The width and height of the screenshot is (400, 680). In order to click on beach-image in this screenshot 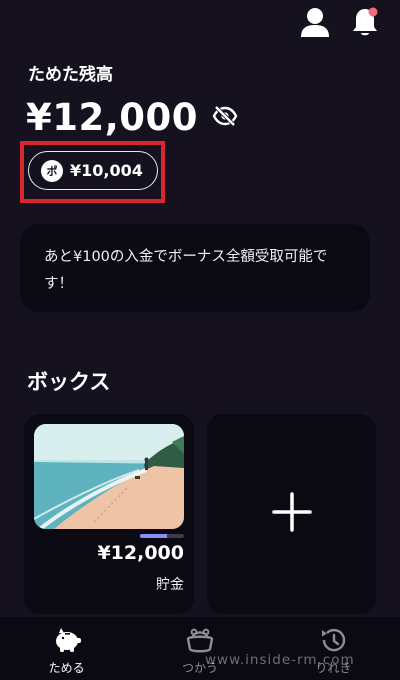, I will do `click(109, 476)`.